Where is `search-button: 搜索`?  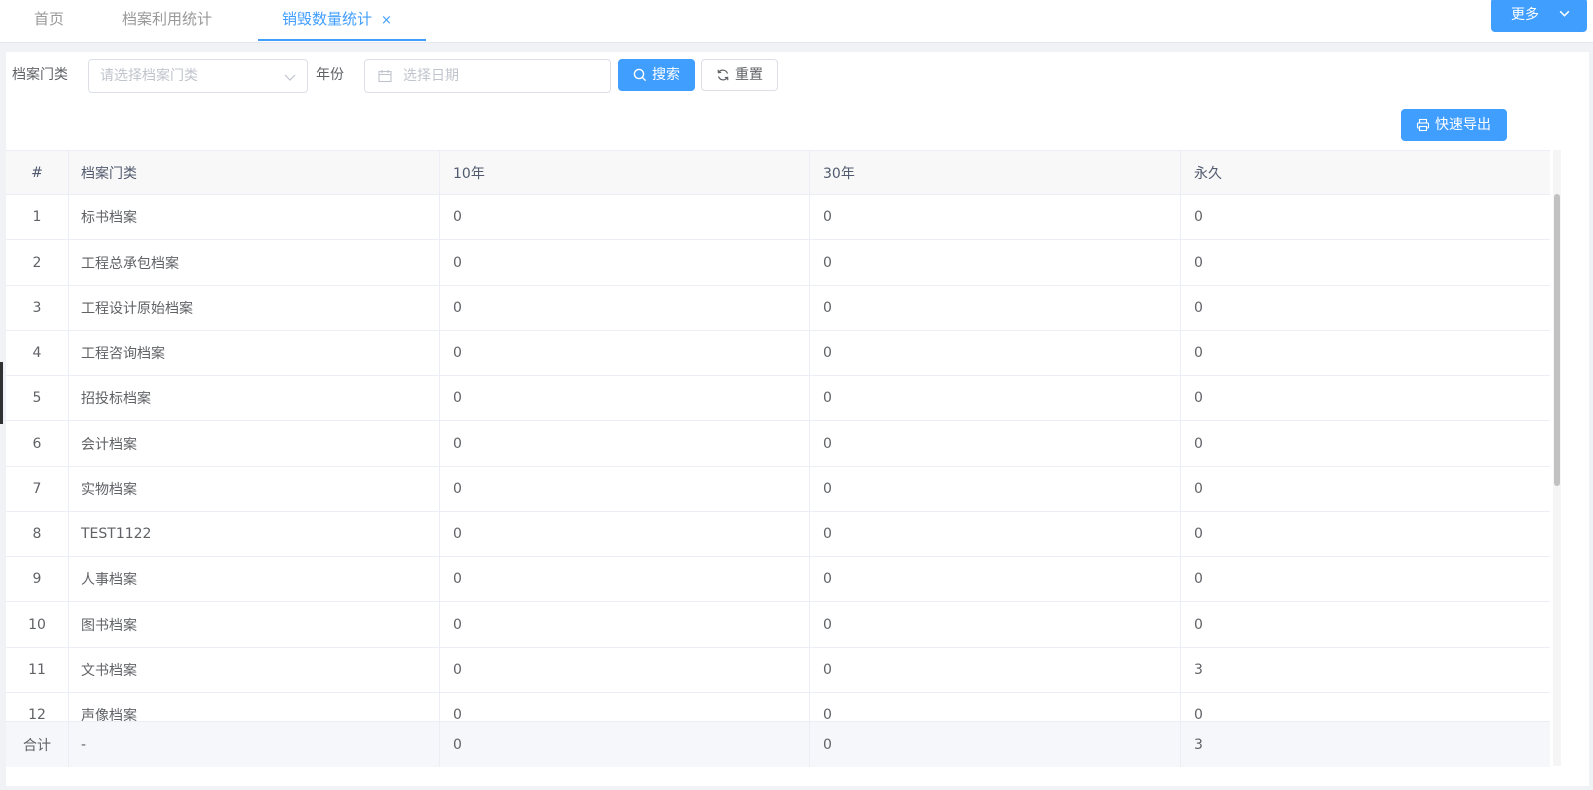 search-button: 搜索 is located at coordinates (656, 75).